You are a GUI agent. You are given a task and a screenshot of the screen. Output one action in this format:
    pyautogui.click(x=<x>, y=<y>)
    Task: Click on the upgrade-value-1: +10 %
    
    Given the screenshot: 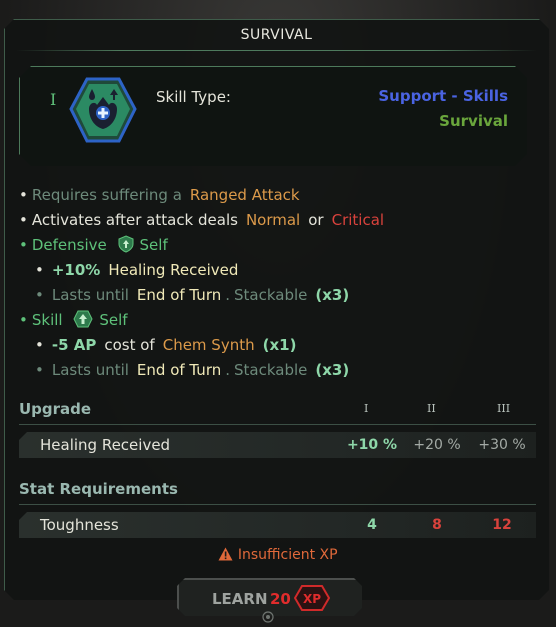 What is the action you would take?
    pyautogui.click(x=372, y=445)
    